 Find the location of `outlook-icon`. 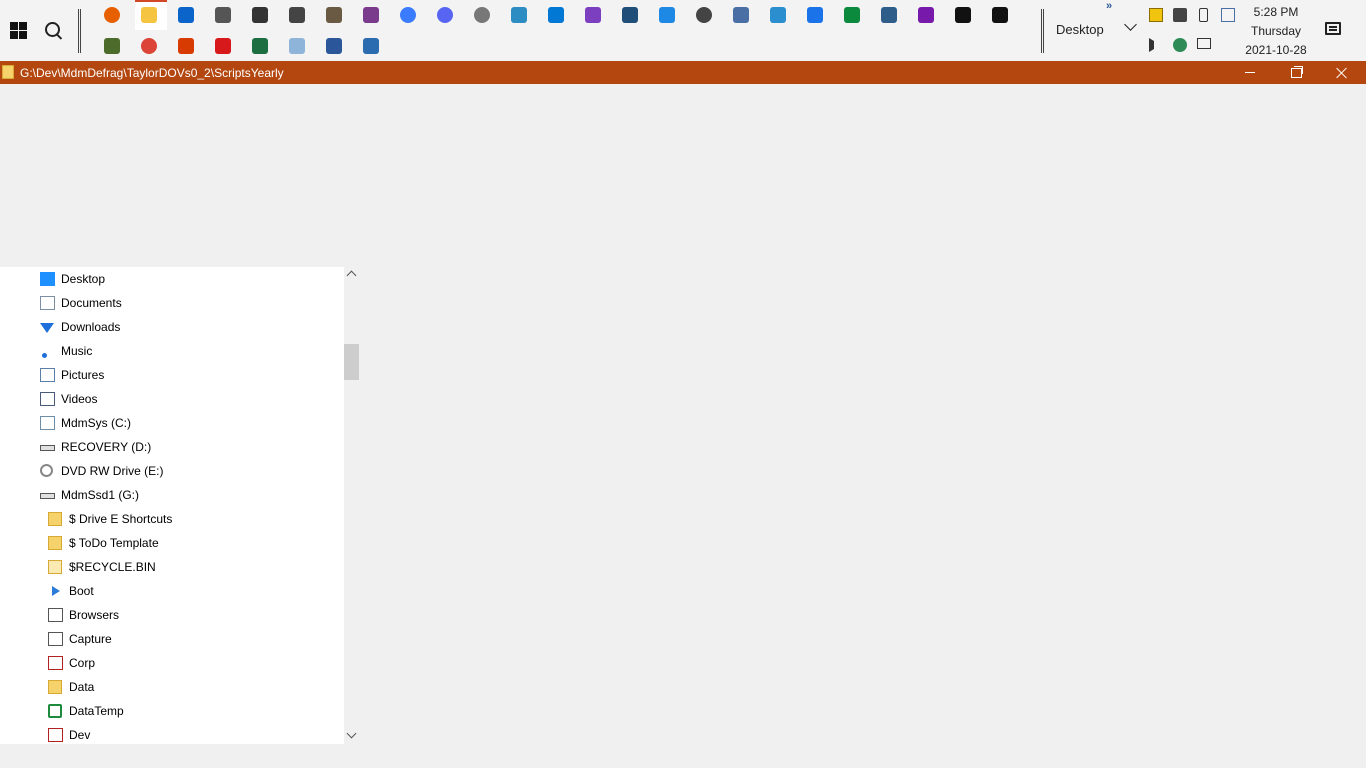

outlook-icon is located at coordinates (186, 15).